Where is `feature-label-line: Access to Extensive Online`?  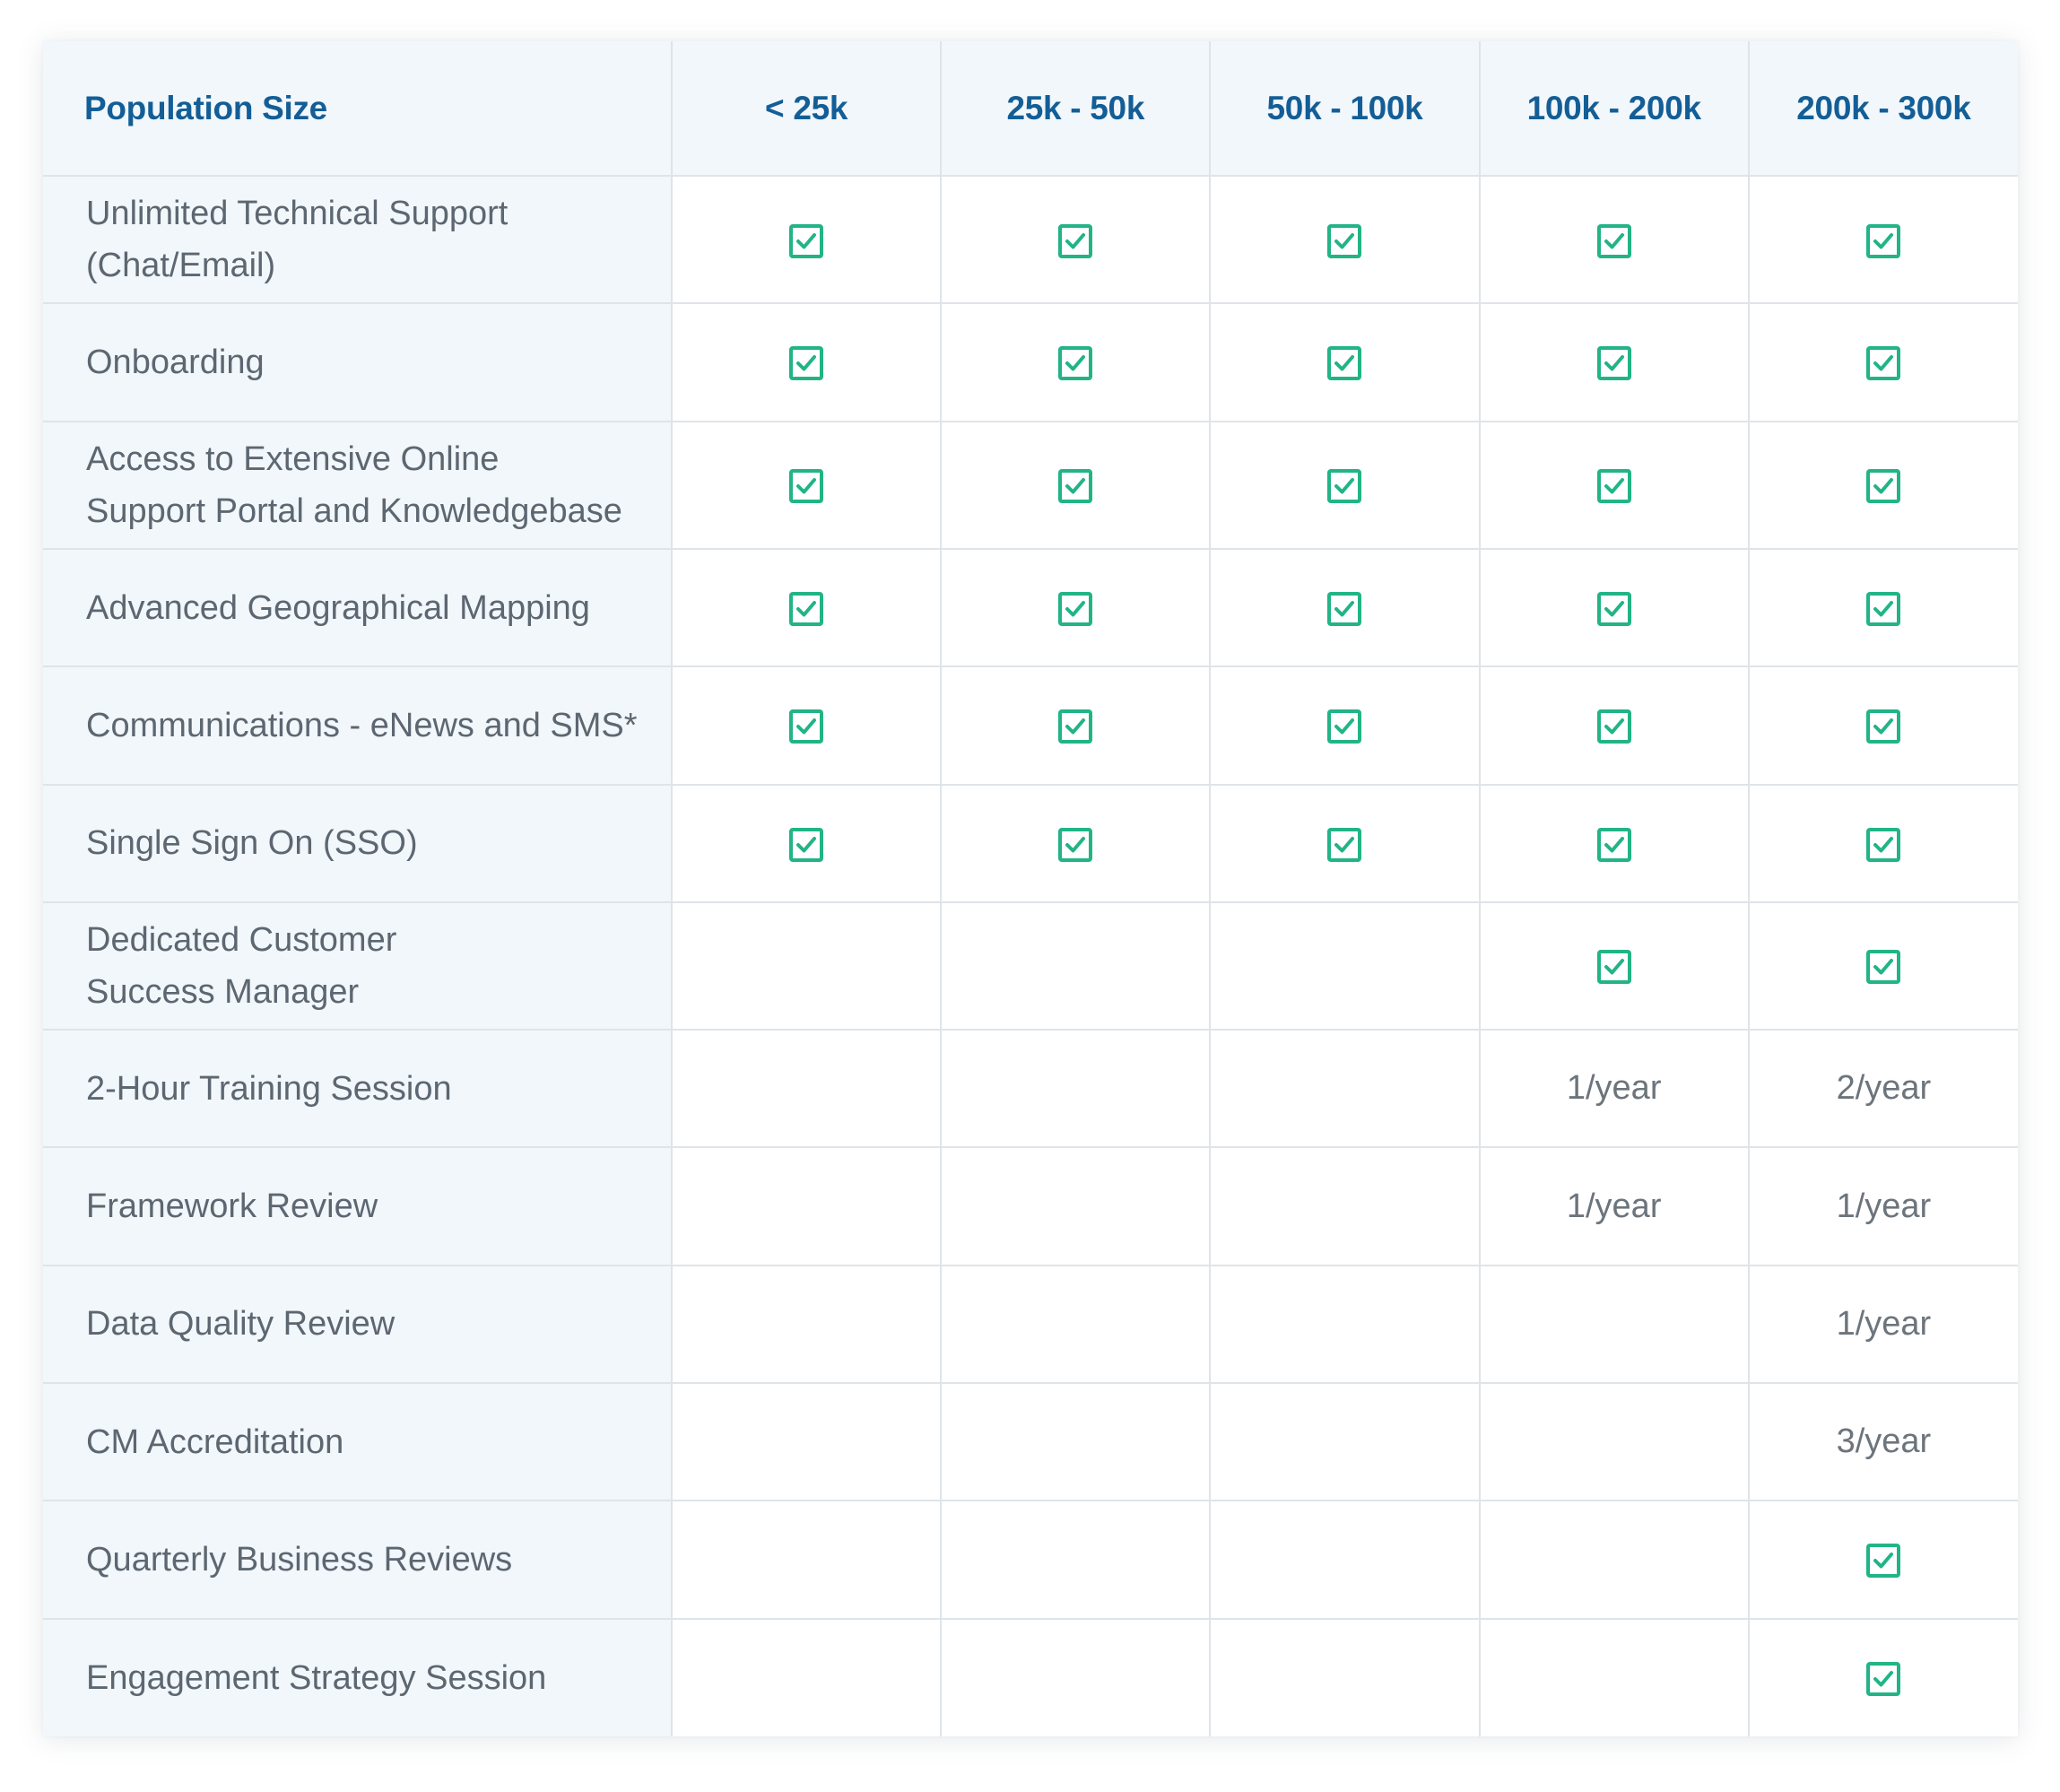
feature-label-line: Access to Extensive Online is located at coordinates (293, 459).